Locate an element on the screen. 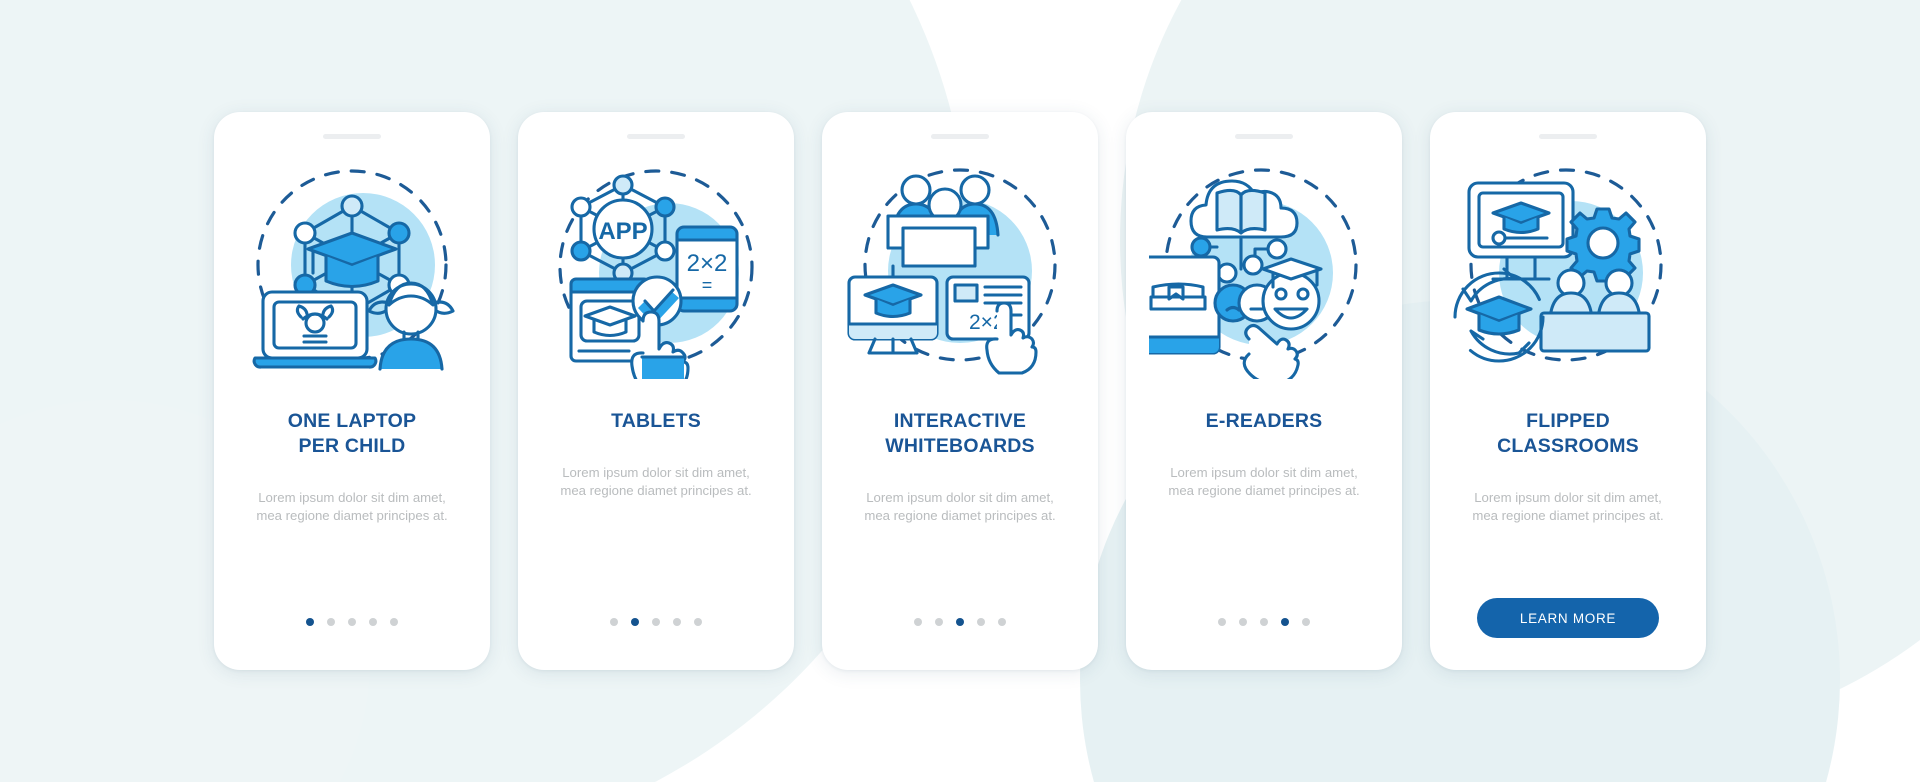  tablets-app-illustration: APP 2×2 = is located at coordinates (656, 270).